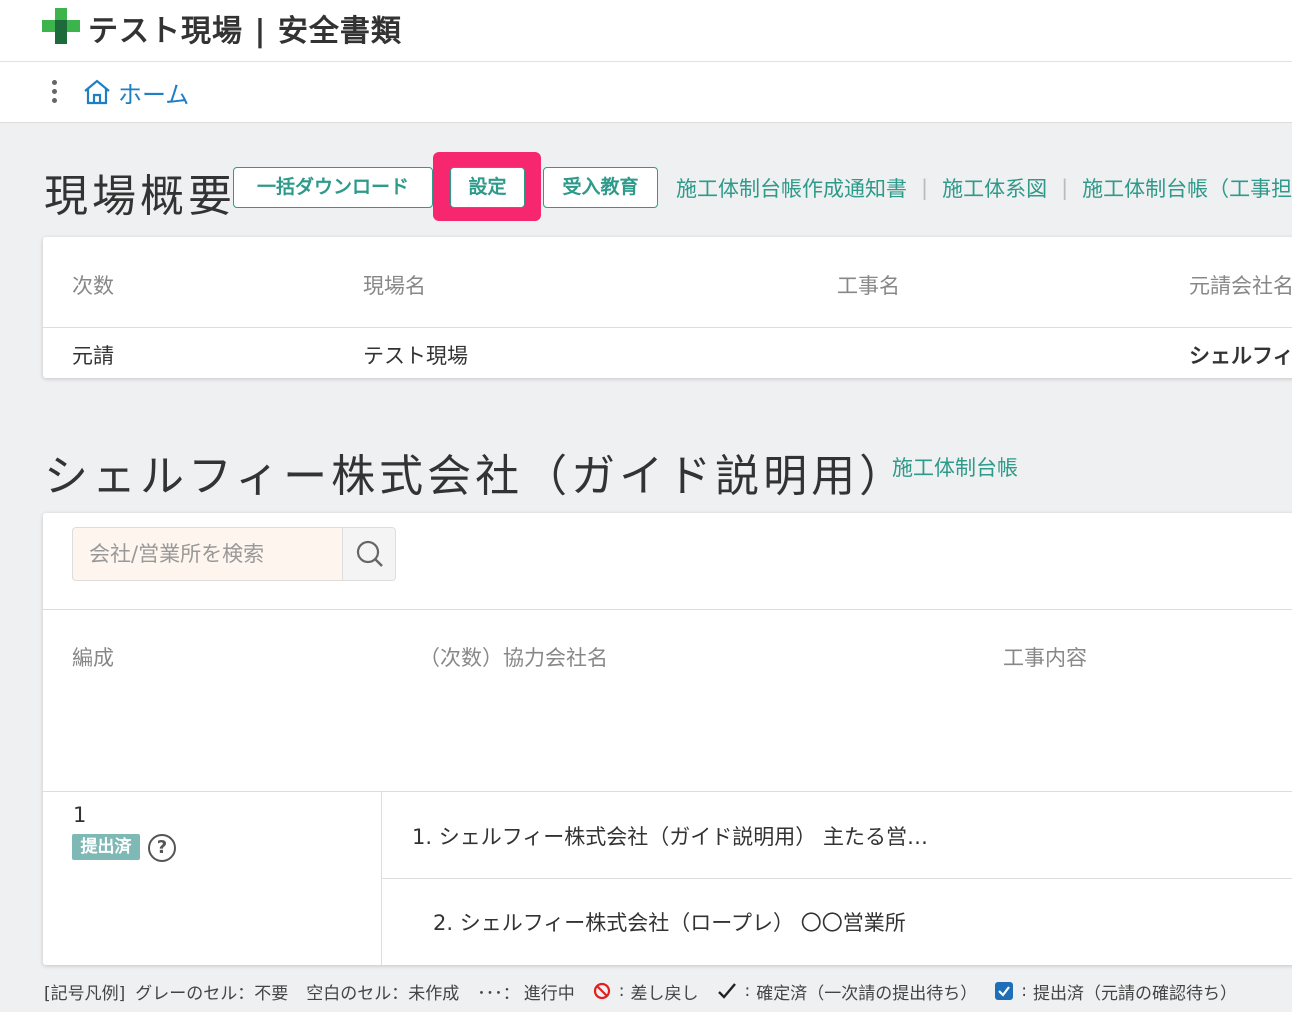 This screenshot has width=1292, height=1012. What do you see at coordinates (54, 93) in the screenshot?
I see `more-menu-icon` at bounding box center [54, 93].